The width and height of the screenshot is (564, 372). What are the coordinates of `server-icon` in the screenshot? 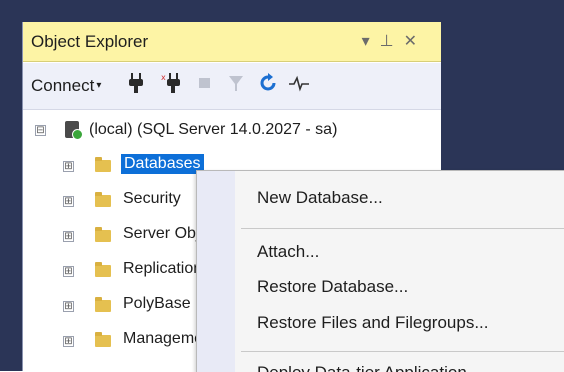 It's located at (74, 130).